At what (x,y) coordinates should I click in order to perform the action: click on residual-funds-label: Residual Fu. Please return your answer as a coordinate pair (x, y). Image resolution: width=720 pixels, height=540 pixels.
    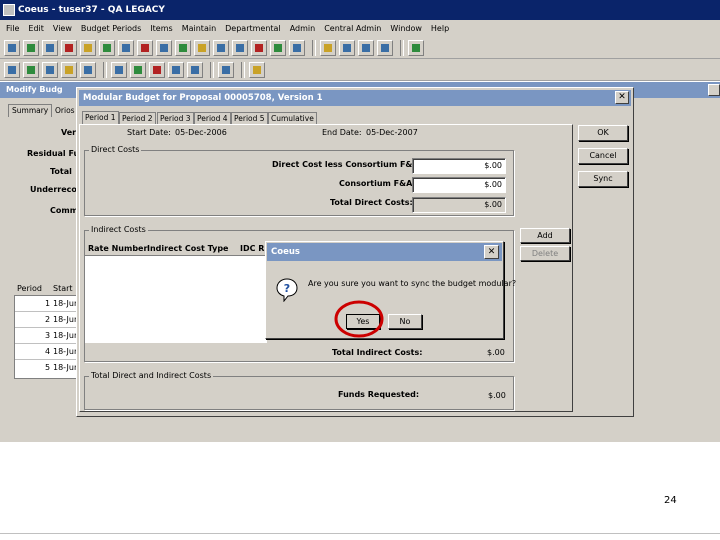
    Looking at the image, I should click on (53, 153).